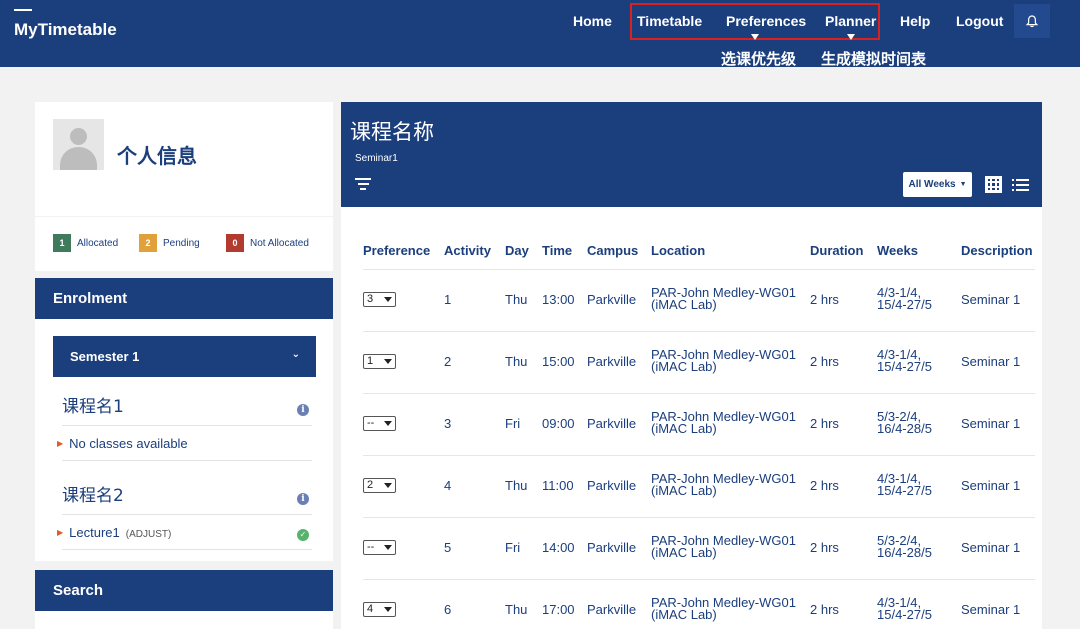  Describe the element at coordinates (837, 250) in the screenshot. I see `column-header: Duration` at that location.